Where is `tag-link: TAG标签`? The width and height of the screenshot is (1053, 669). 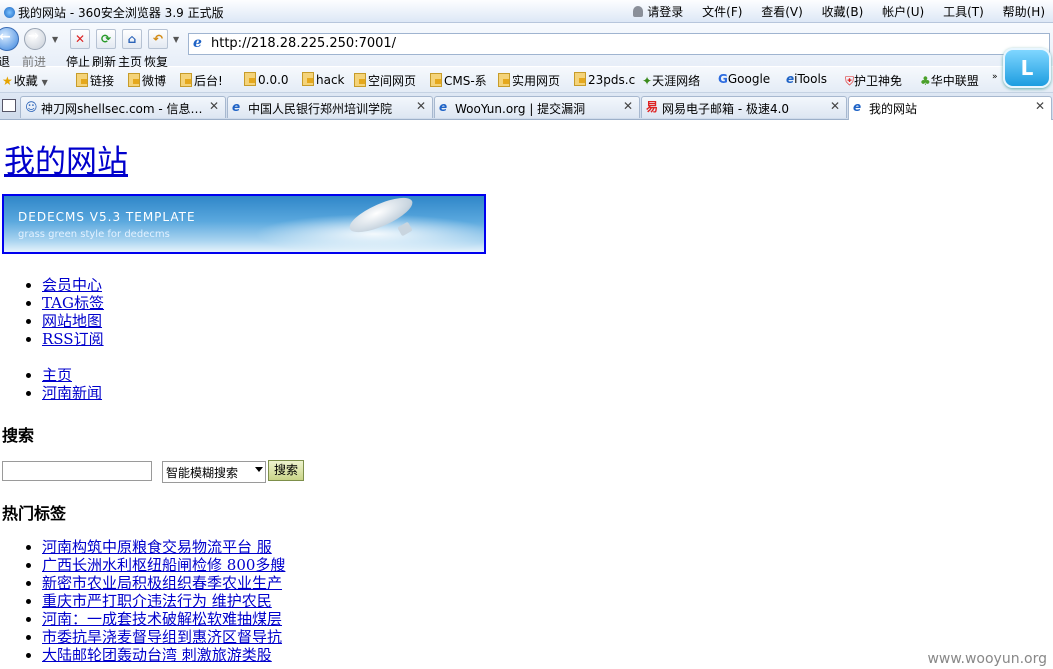
tag-link: TAG标签 is located at coordinates (73, 303).